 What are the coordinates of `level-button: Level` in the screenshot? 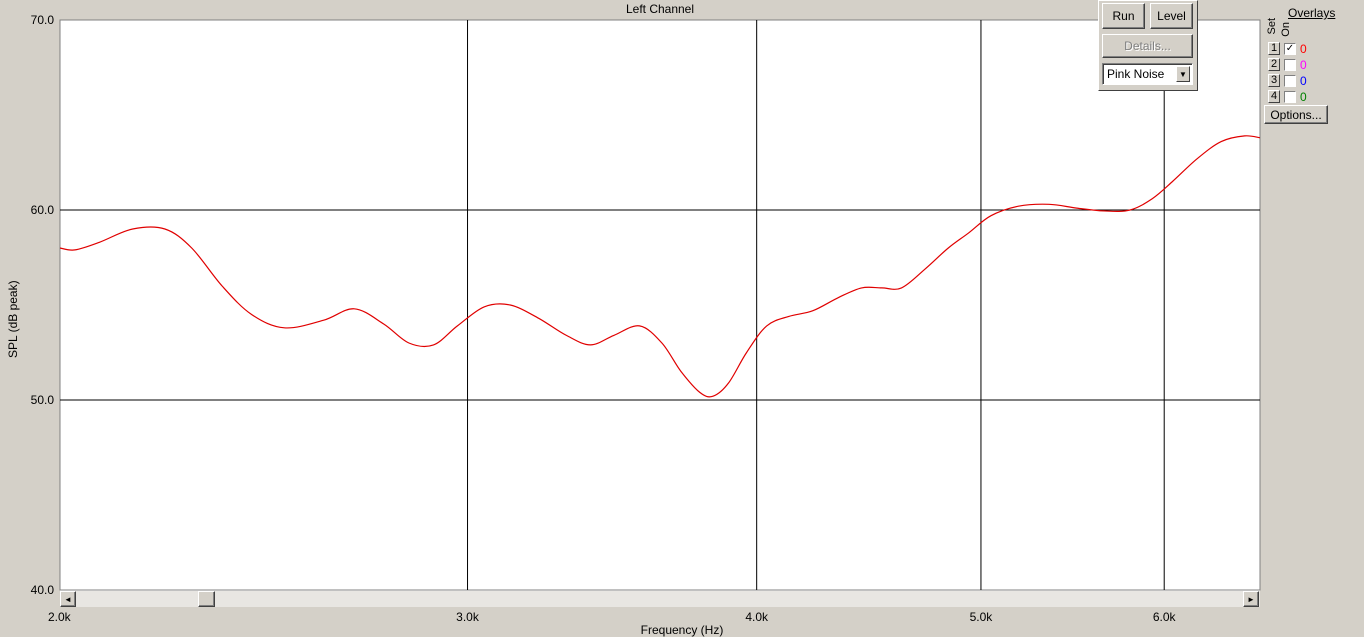 It's located at (1171, 16).